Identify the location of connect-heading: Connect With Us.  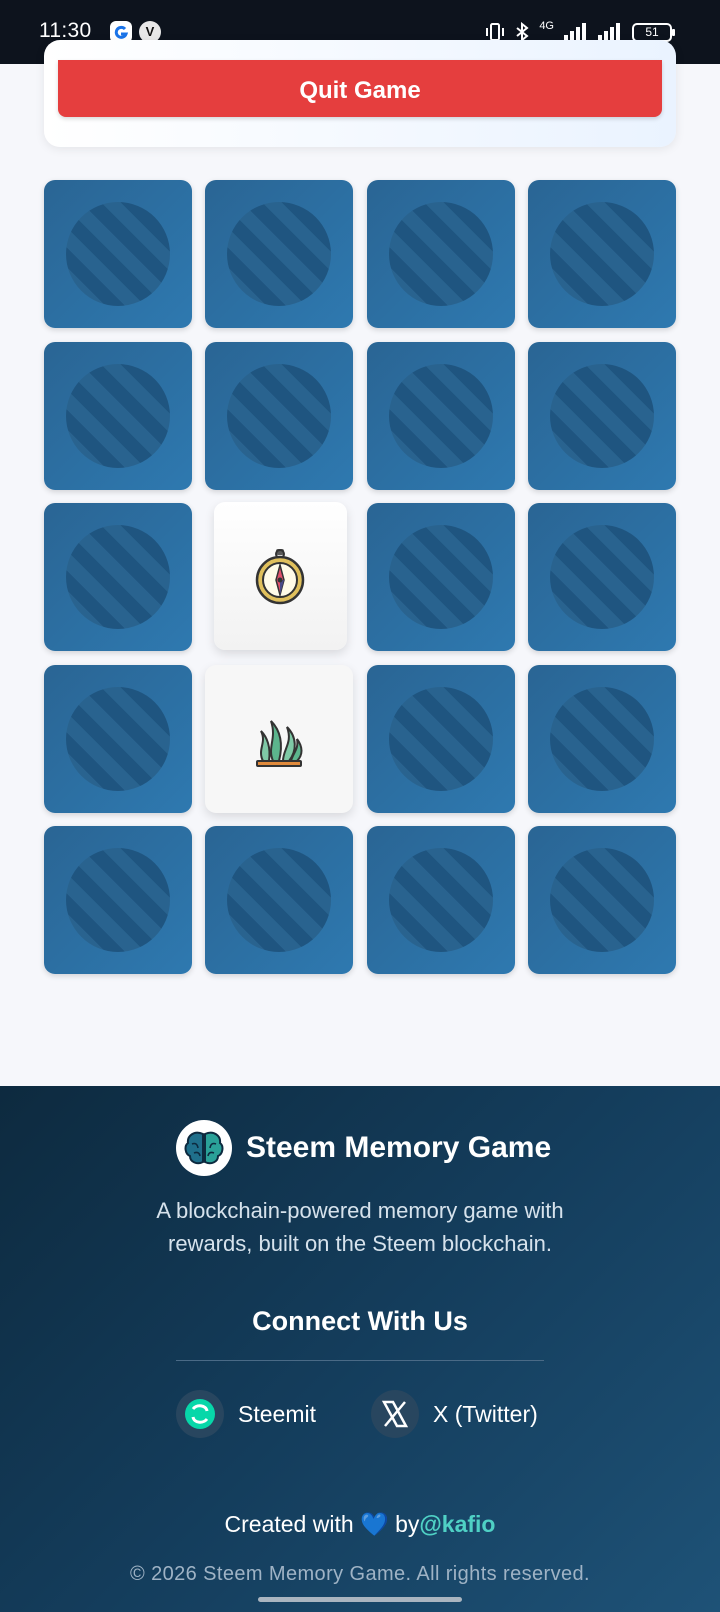
(360, 1321).